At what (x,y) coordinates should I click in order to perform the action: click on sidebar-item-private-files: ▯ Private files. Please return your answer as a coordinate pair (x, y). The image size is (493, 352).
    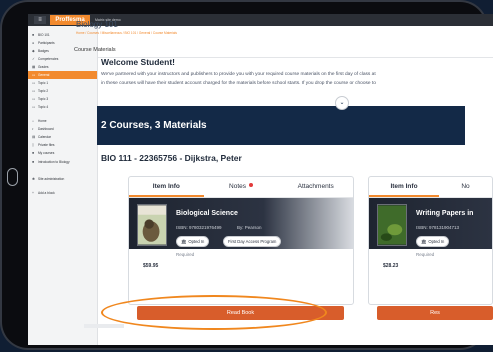
    Looking at the image, I should click on (62, 145).